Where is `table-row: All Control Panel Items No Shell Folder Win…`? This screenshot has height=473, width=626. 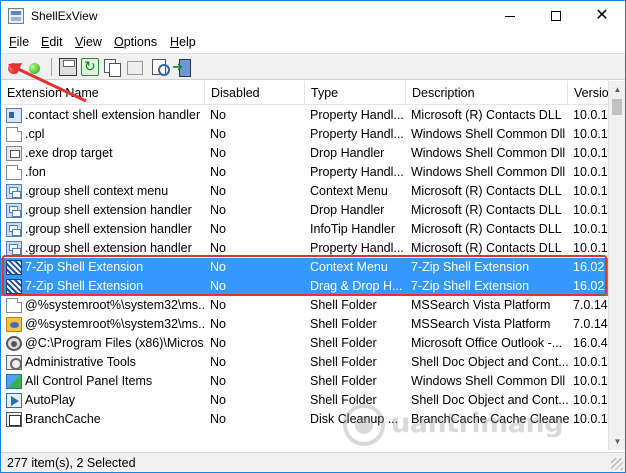 table-row: All Control Panel Items No Shell Folder Win… is located at coordinates (304, 381).